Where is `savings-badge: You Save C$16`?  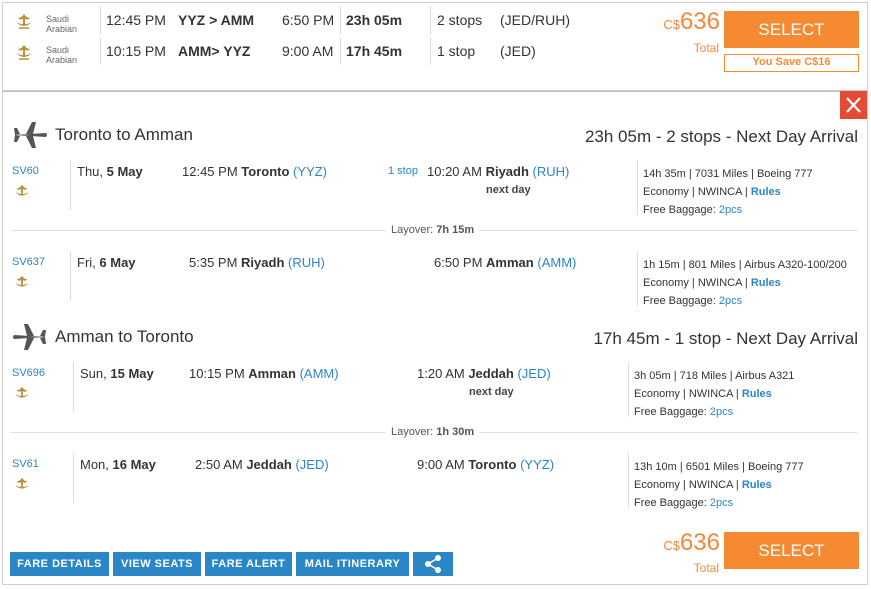
savings-badge: You Save C$16 is located at coordinates (791, 63).